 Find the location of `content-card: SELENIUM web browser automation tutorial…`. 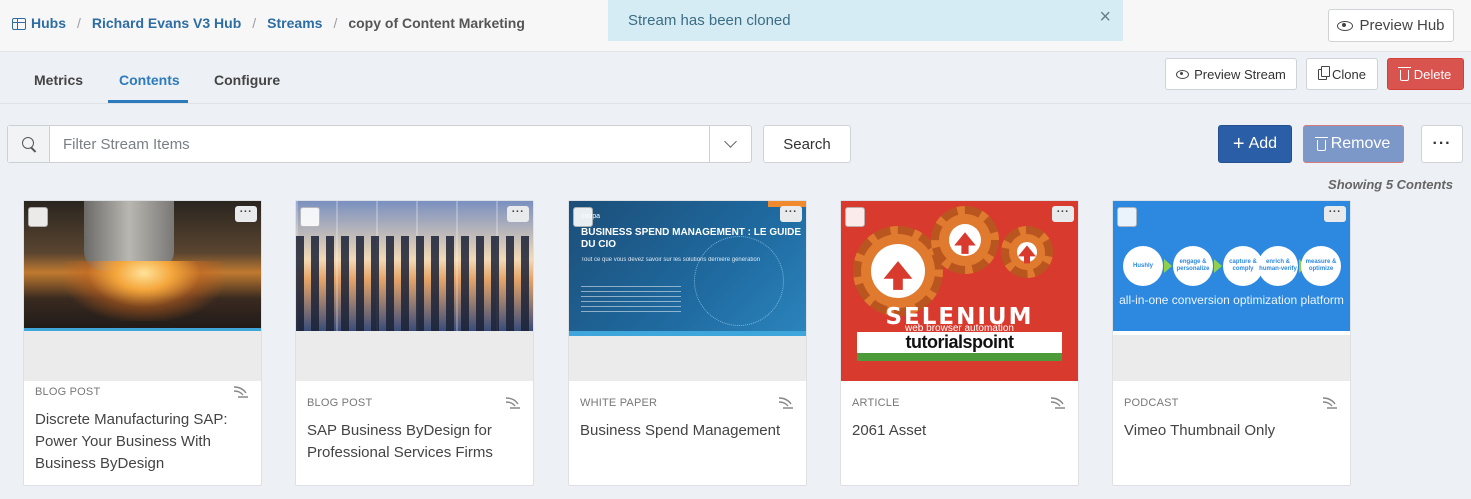

content-card: SELENIUM web browser automation tutorial… is located at coordinates (959, 343).